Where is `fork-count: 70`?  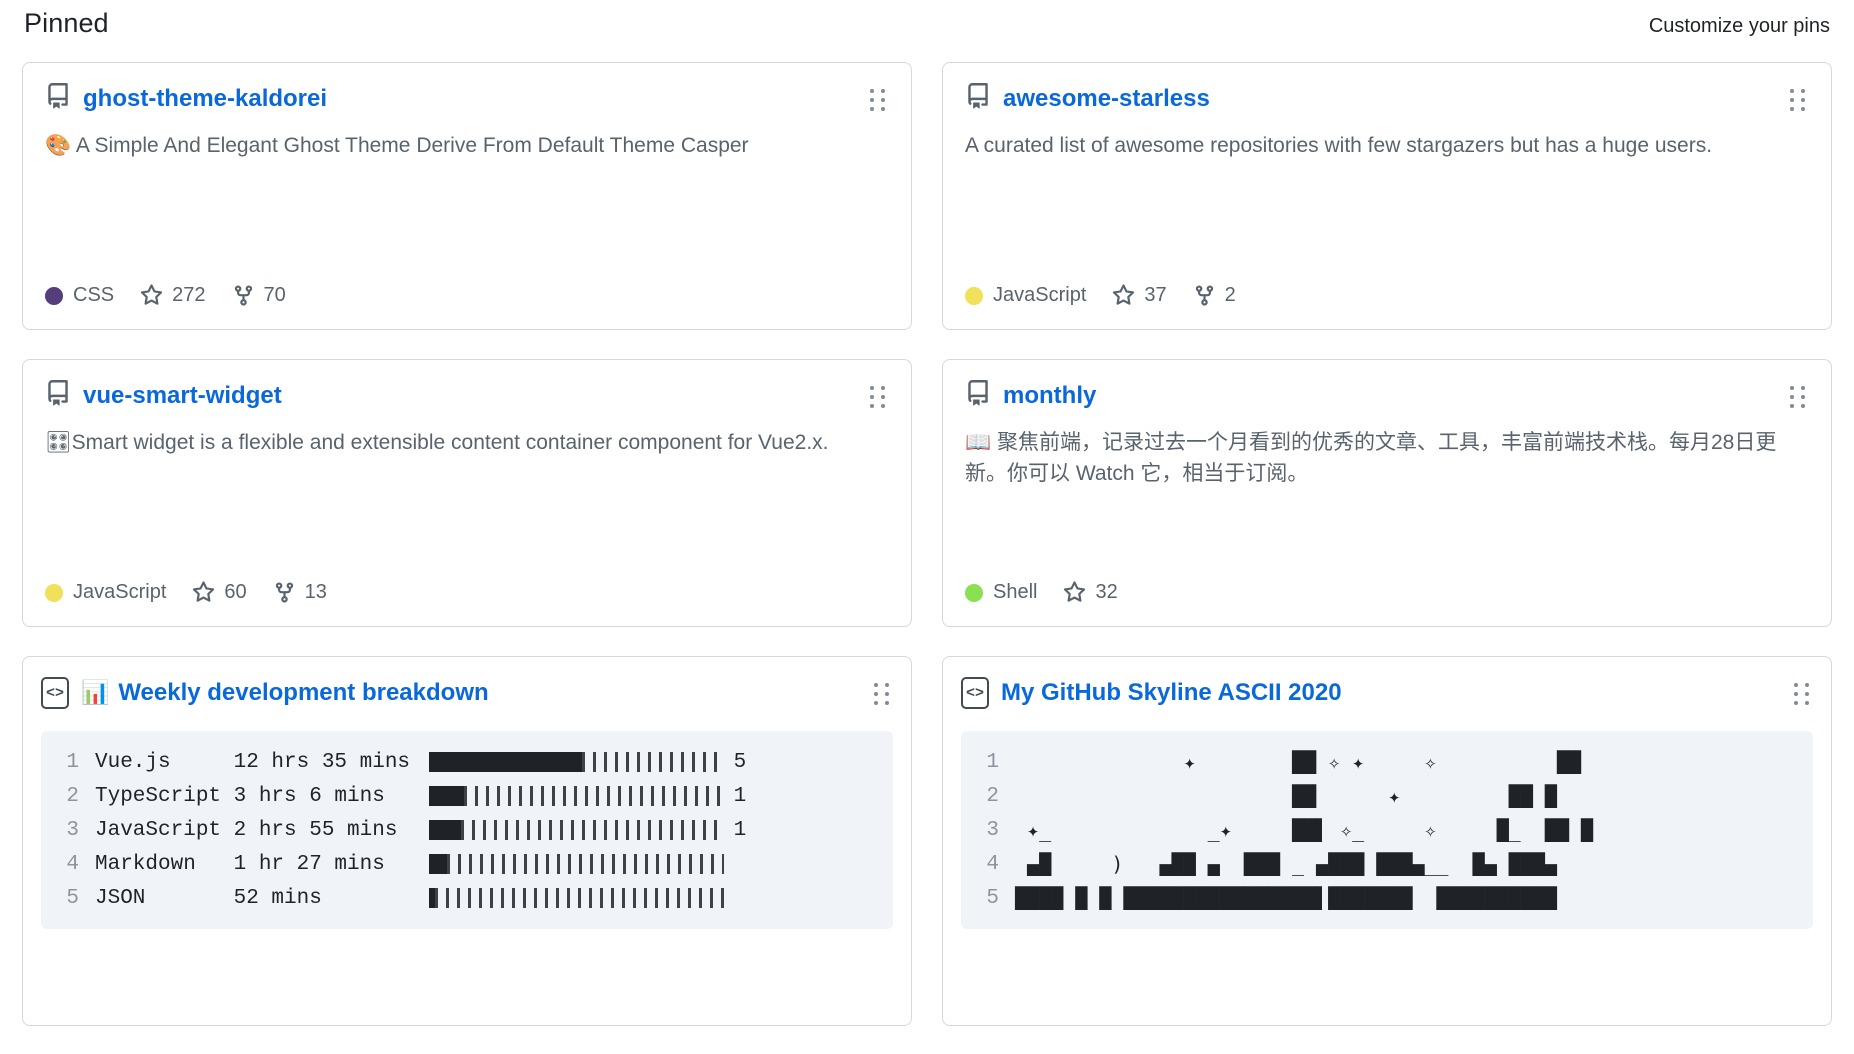
fork-count: 70 is located at coordinates (274, 295).